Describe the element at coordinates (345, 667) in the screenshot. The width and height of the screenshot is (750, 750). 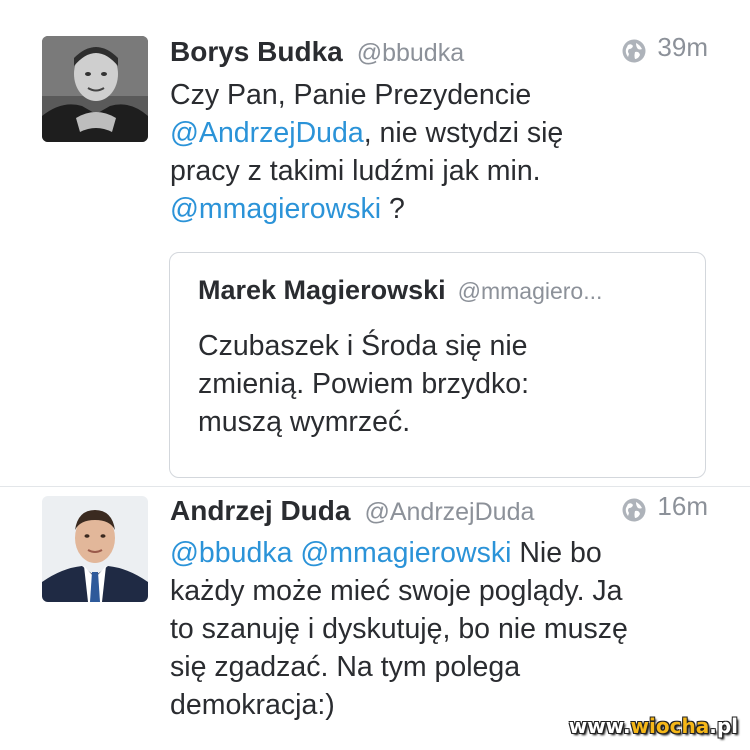
I see `text-segment: się zgadzać. Na tym polega` at that location.